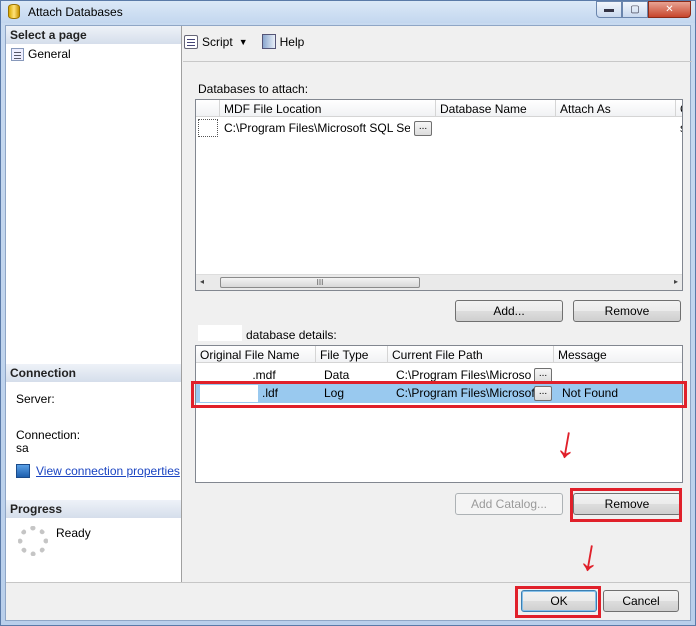  Describe the element at coordinates (291, 335) in the screenshot. I see `database-details-label: database details:` at that location.